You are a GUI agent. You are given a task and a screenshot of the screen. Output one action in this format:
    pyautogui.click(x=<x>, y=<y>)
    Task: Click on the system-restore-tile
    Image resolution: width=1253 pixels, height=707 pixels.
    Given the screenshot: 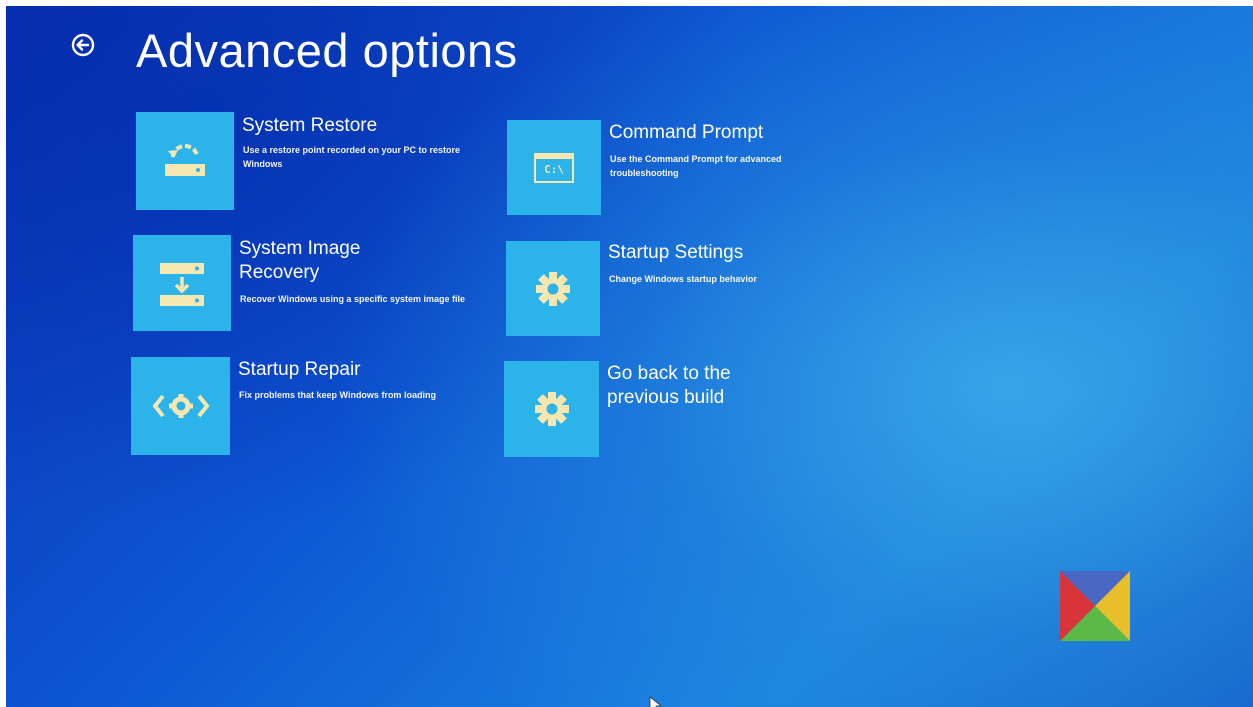 What is the action you would take?
    pyautogui.click(x=185, y=161)
    